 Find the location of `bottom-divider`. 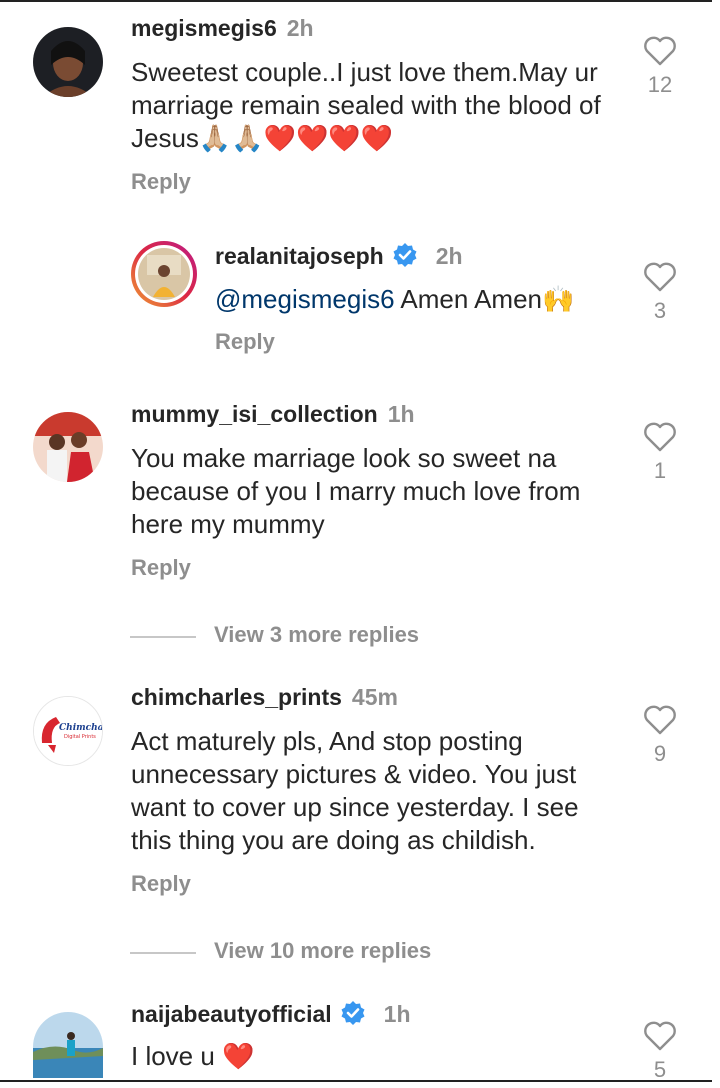

bottom-divider is located at coordinates (356, 1081).